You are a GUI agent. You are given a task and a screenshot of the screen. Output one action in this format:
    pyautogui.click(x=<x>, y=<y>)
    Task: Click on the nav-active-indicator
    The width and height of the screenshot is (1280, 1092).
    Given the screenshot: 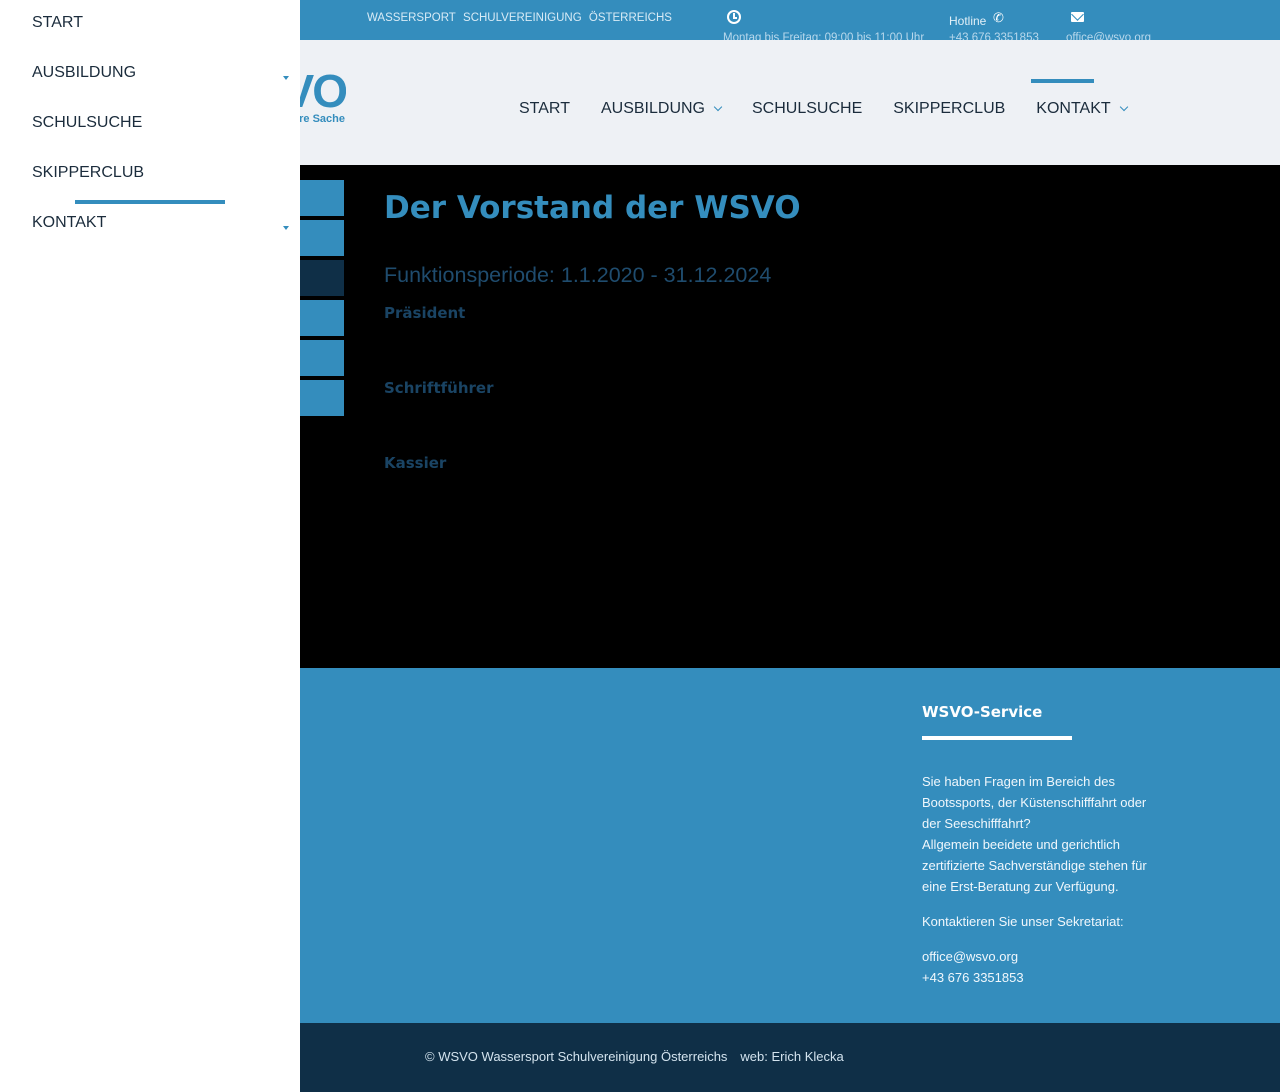 What is the action you would take?
    pyautogui.click(x=1062, y=81)
    